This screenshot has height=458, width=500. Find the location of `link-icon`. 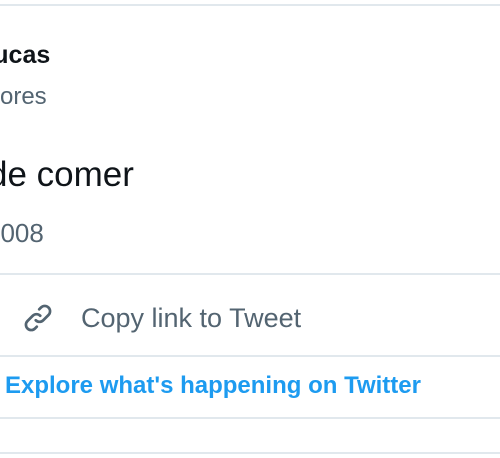

link-icon is located at coordinates (38, 318).